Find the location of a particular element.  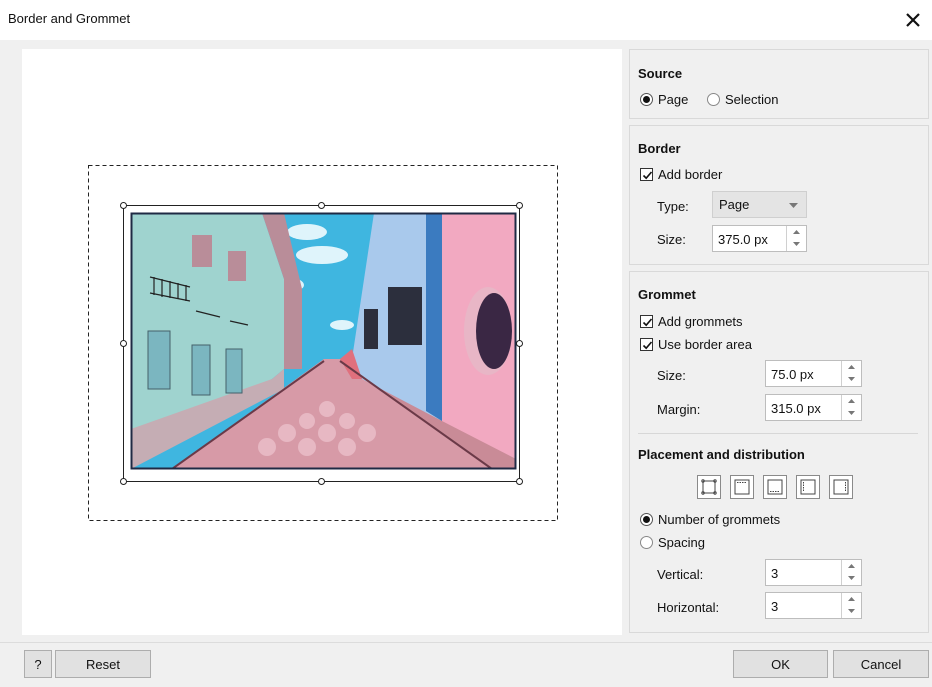

spacing-label: Spacing is located at coordinates (681, 542).